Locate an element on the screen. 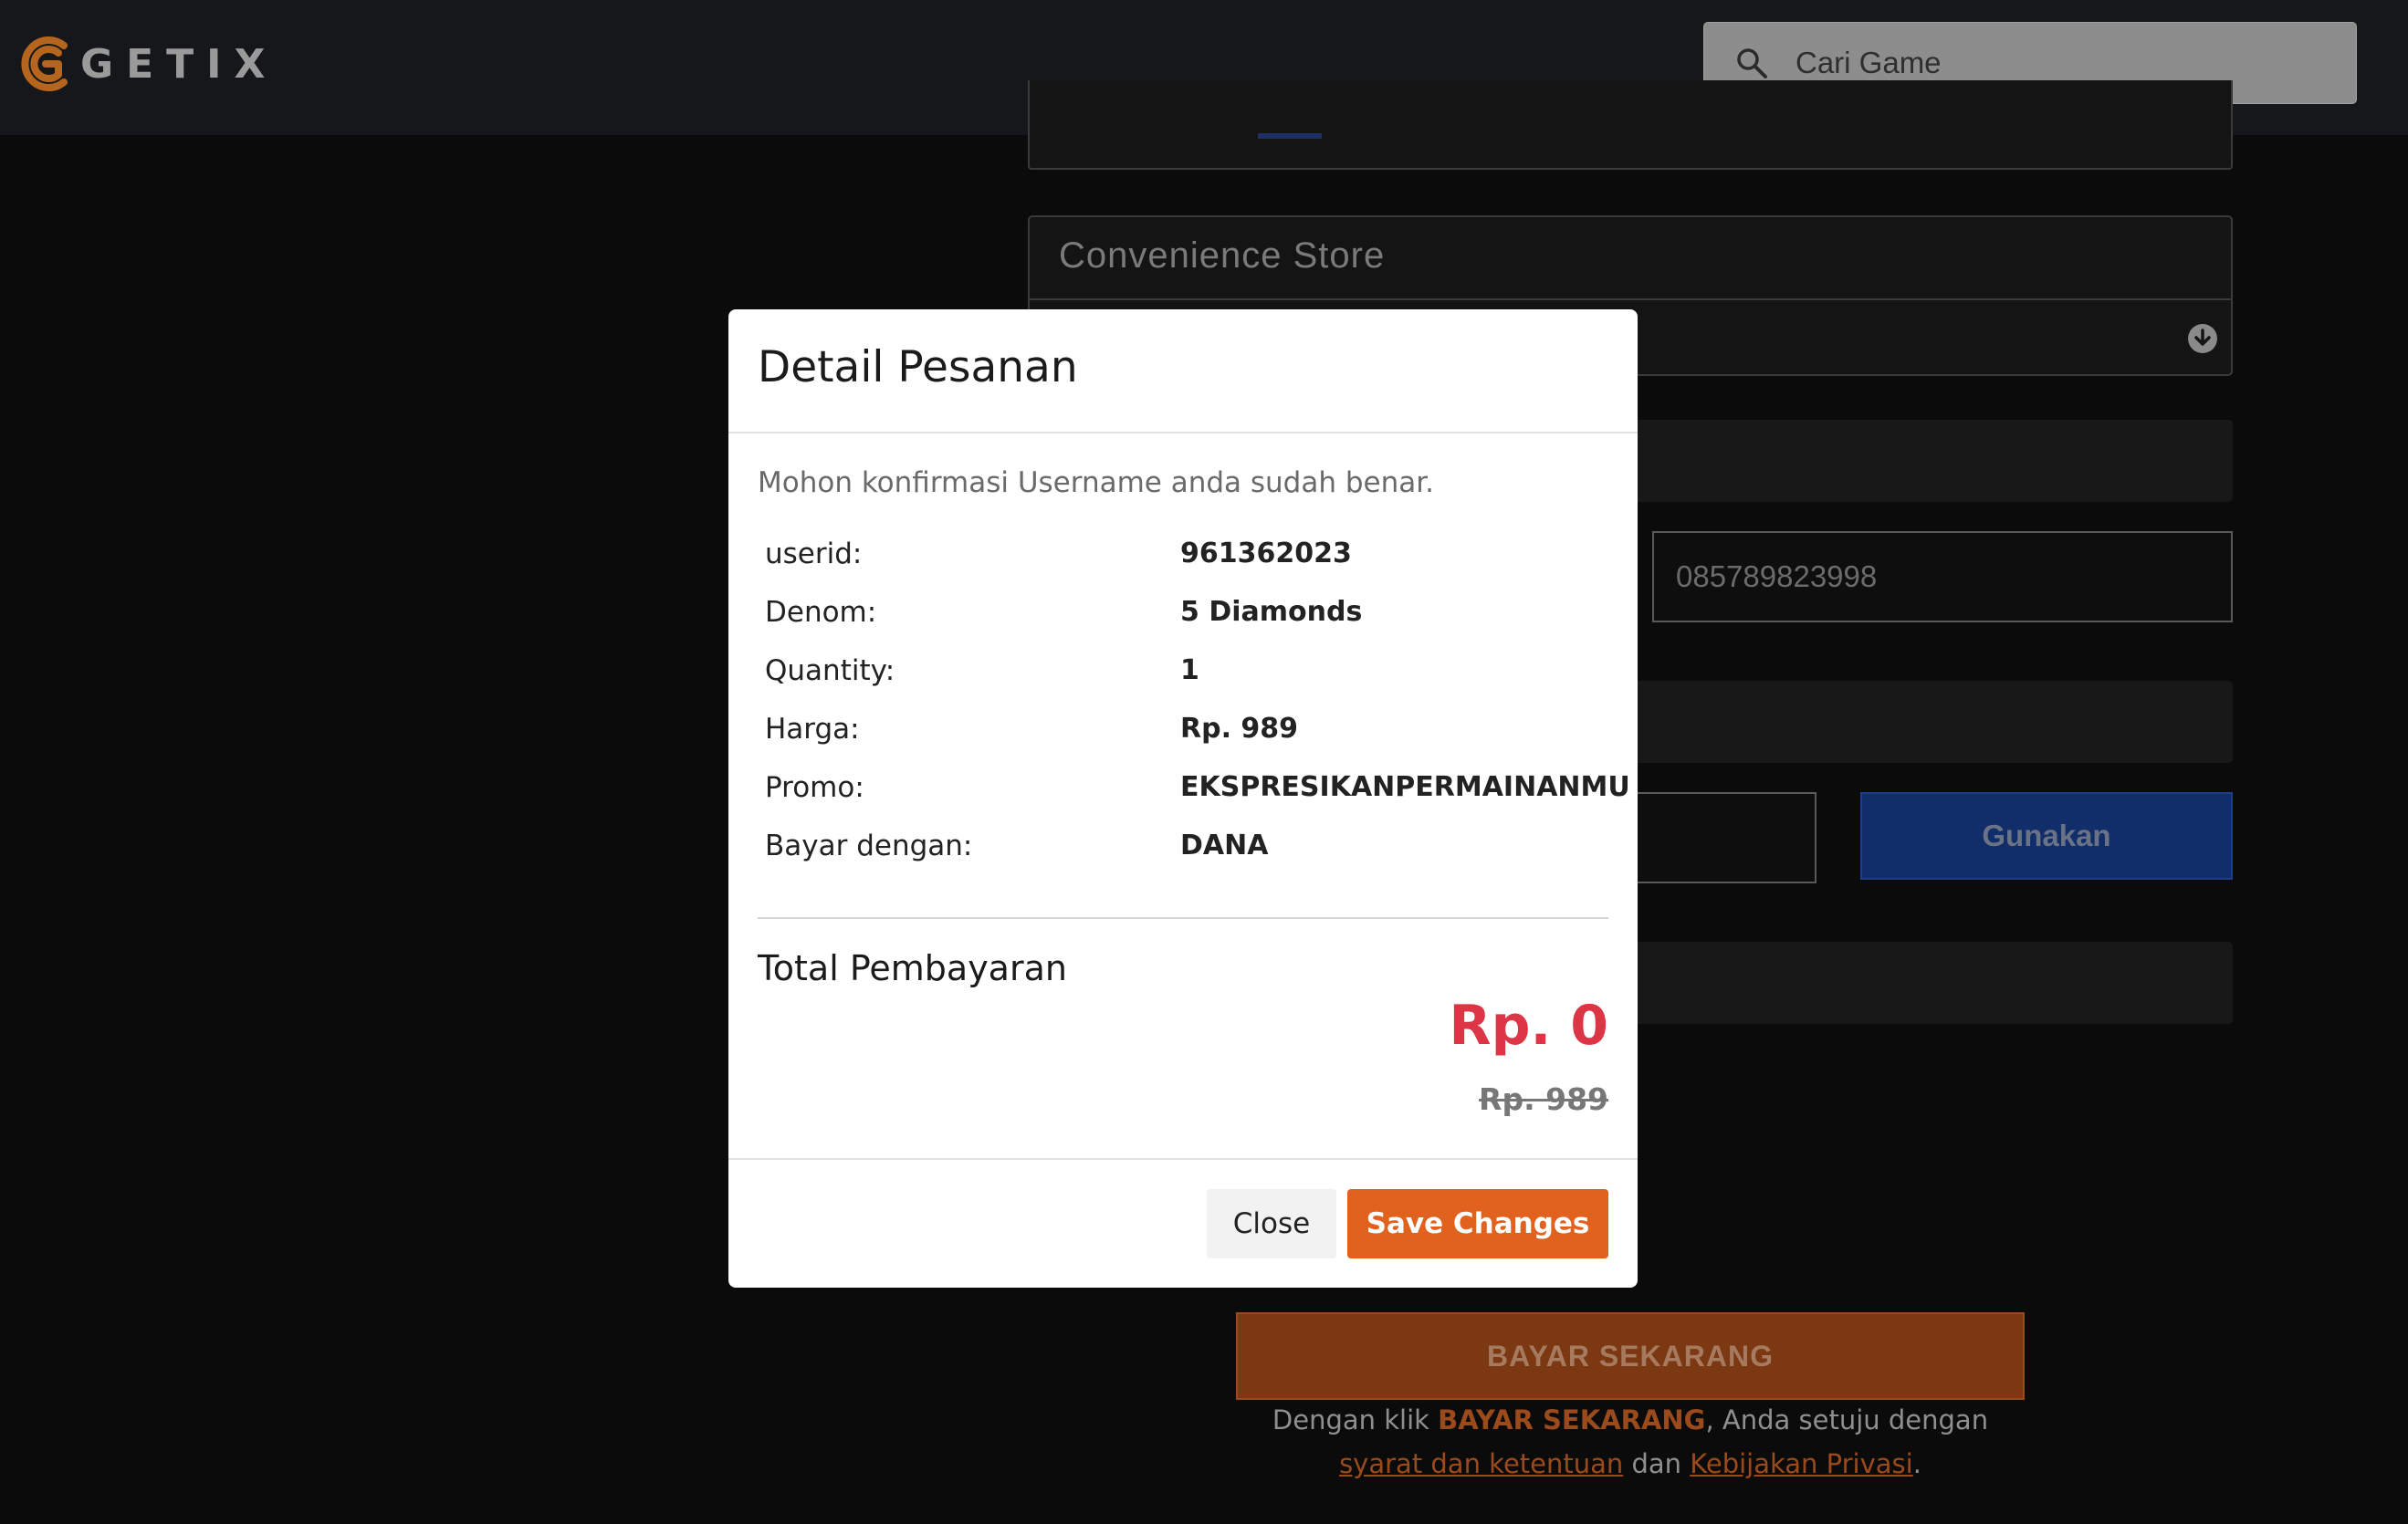 The image size is (2408, 1524). brand-logo: GETIX is located at coordinates (146, 64).